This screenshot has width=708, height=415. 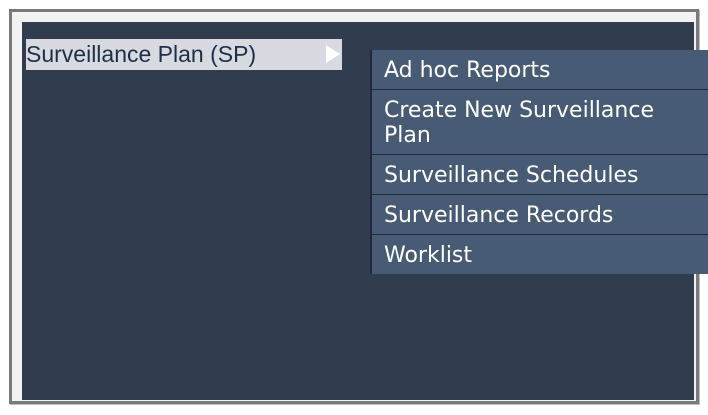 What do you see at coordinates (519, 123) in the screenshot?
I see `submenu-item-label: Create New Surveillance Plan` at bounding box center [519, 123].